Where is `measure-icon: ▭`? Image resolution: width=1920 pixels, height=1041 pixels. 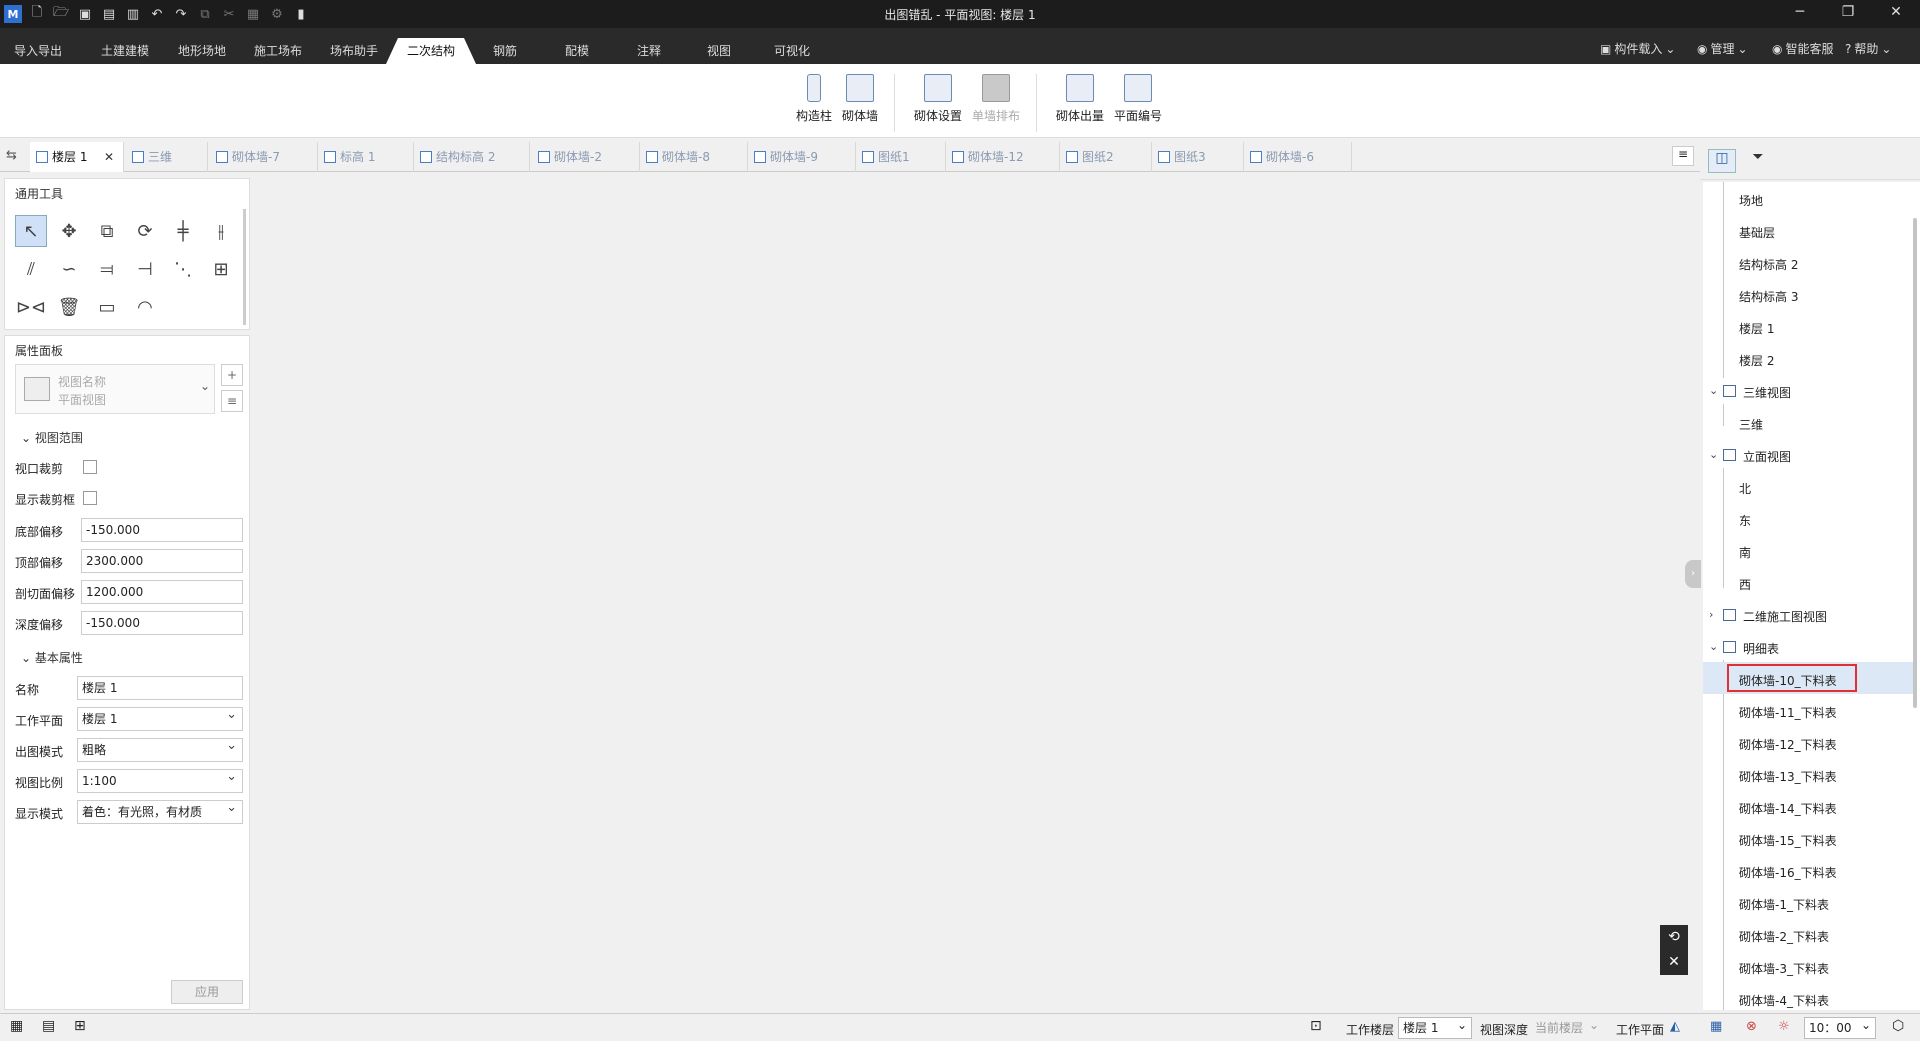
measure-icon: ▭ is located at coordinates (107, 307).